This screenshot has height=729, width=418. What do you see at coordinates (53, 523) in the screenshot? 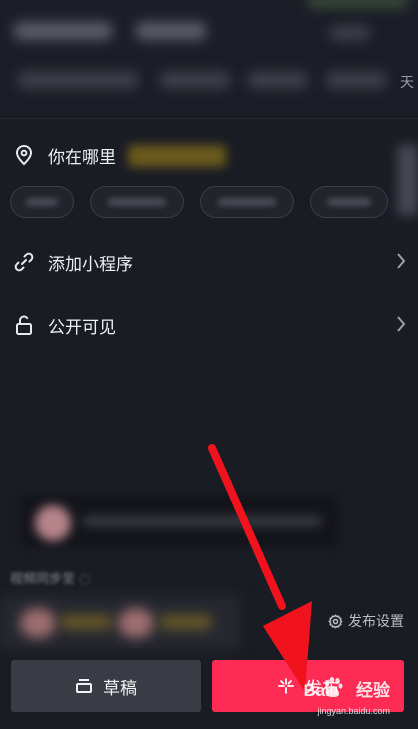
I see `avatar` at bounding box center [53, 523].